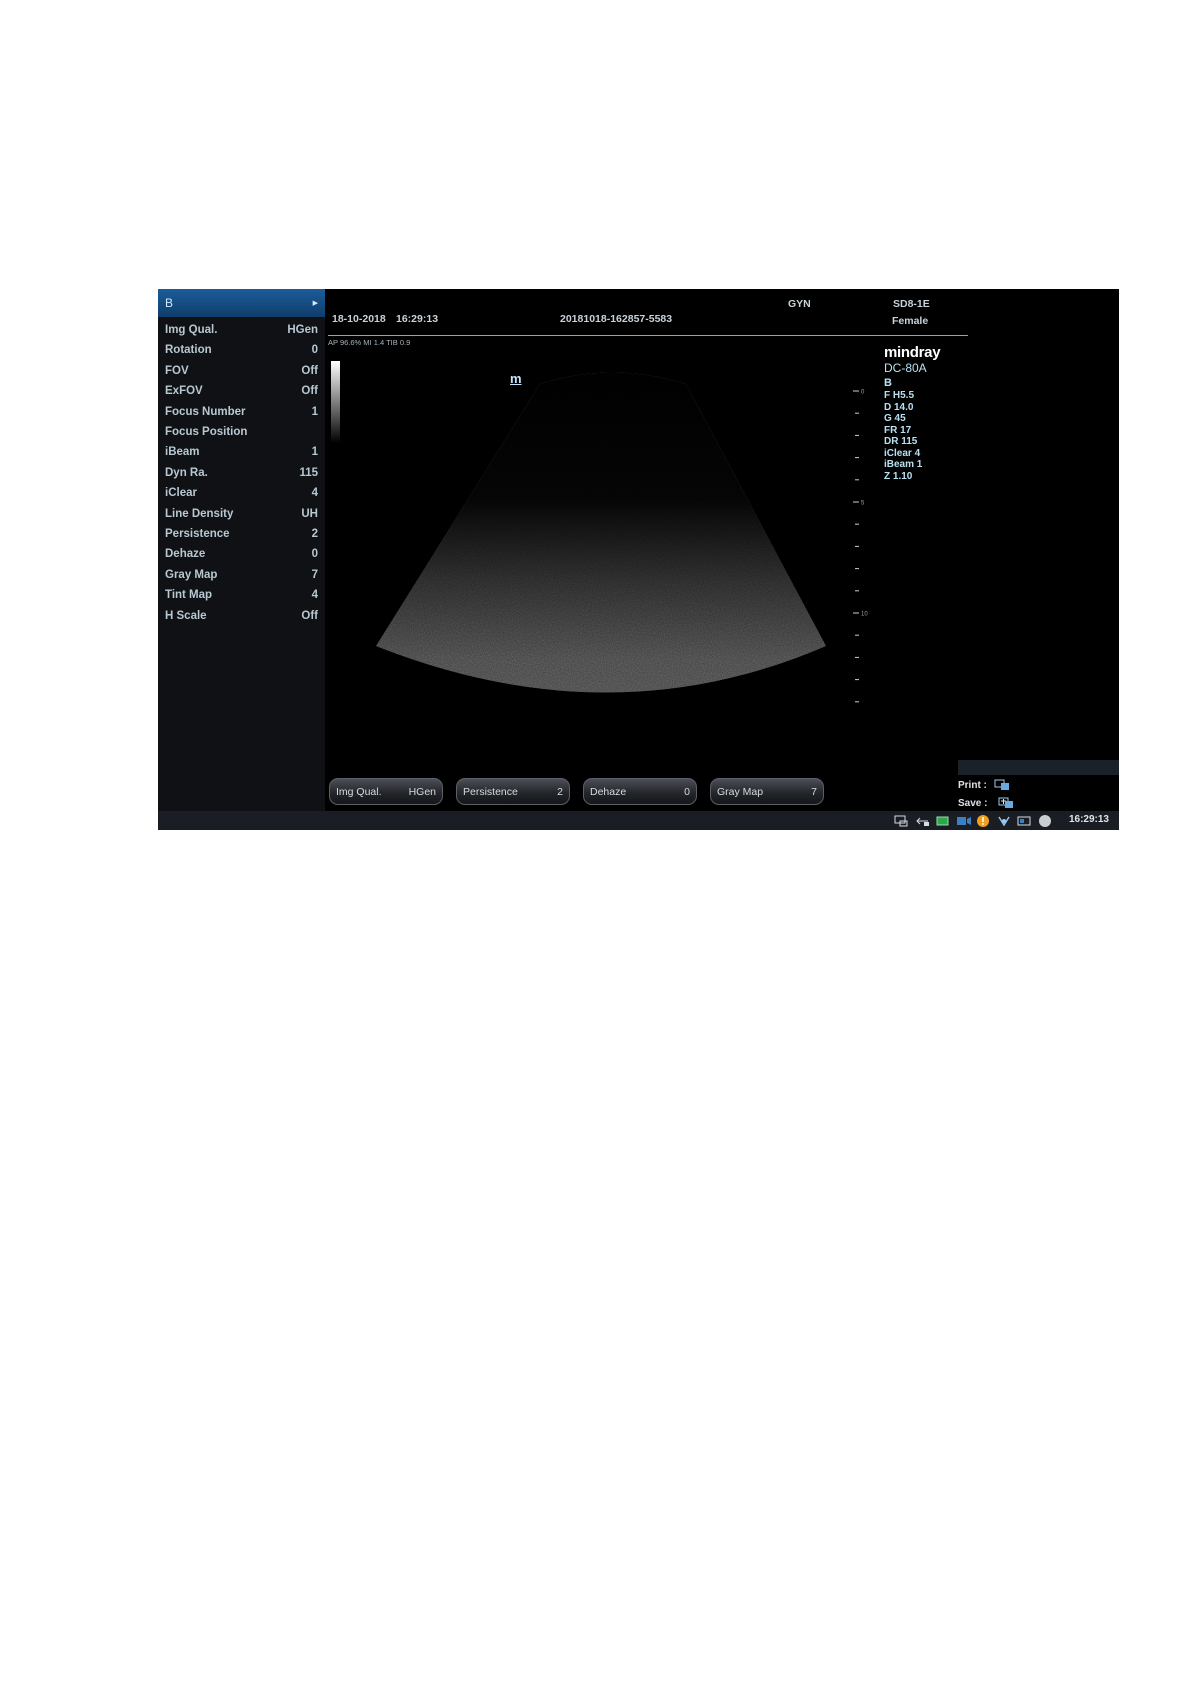 This screenshot has width=1191, height=1684. What do you see at coordinates (1038, 767) in the screenshot?
I see `print-save-header` at bounding box center [1038, 767].